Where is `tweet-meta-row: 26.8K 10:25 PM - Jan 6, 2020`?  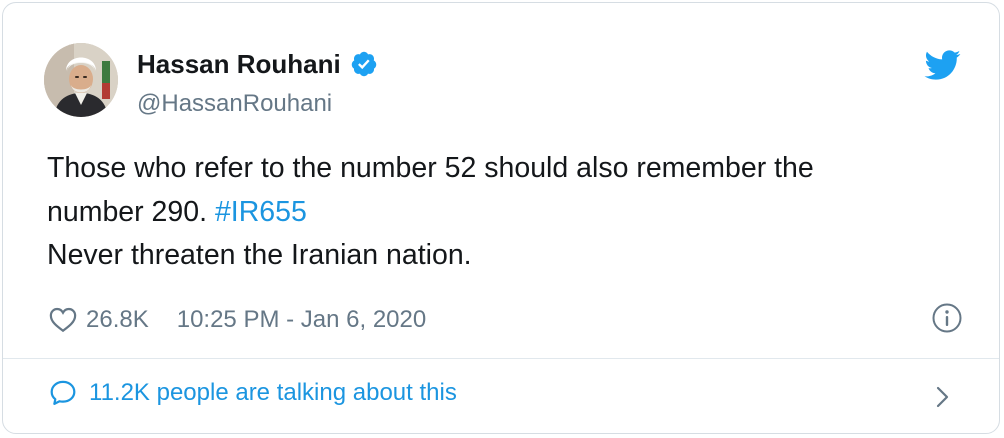
tweet-meta-row: 26.8K 10:25 PM - Jan 6, 2020 is located at coordinates (237, 320).